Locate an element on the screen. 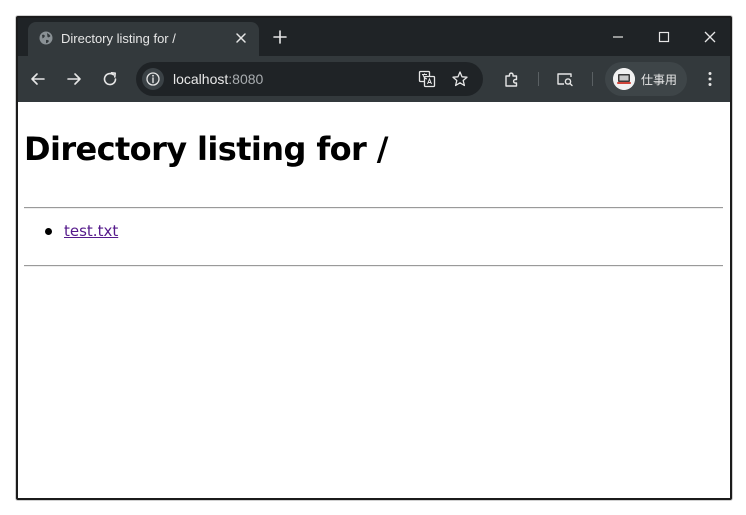 This screenshot has width=746, height=515. tab-title: Directory listing for / is located at coordinates (118, 38).